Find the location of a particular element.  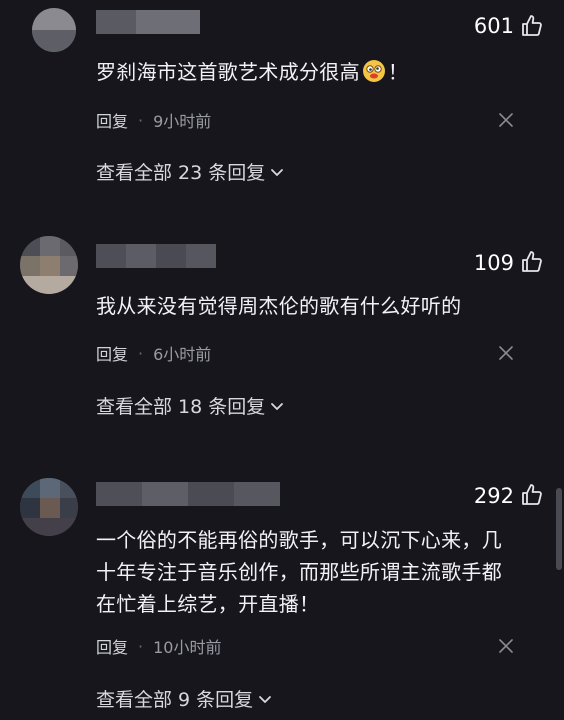

view-replies-label: 查看全部 18 条回复 is located at coordinates (181, 407).